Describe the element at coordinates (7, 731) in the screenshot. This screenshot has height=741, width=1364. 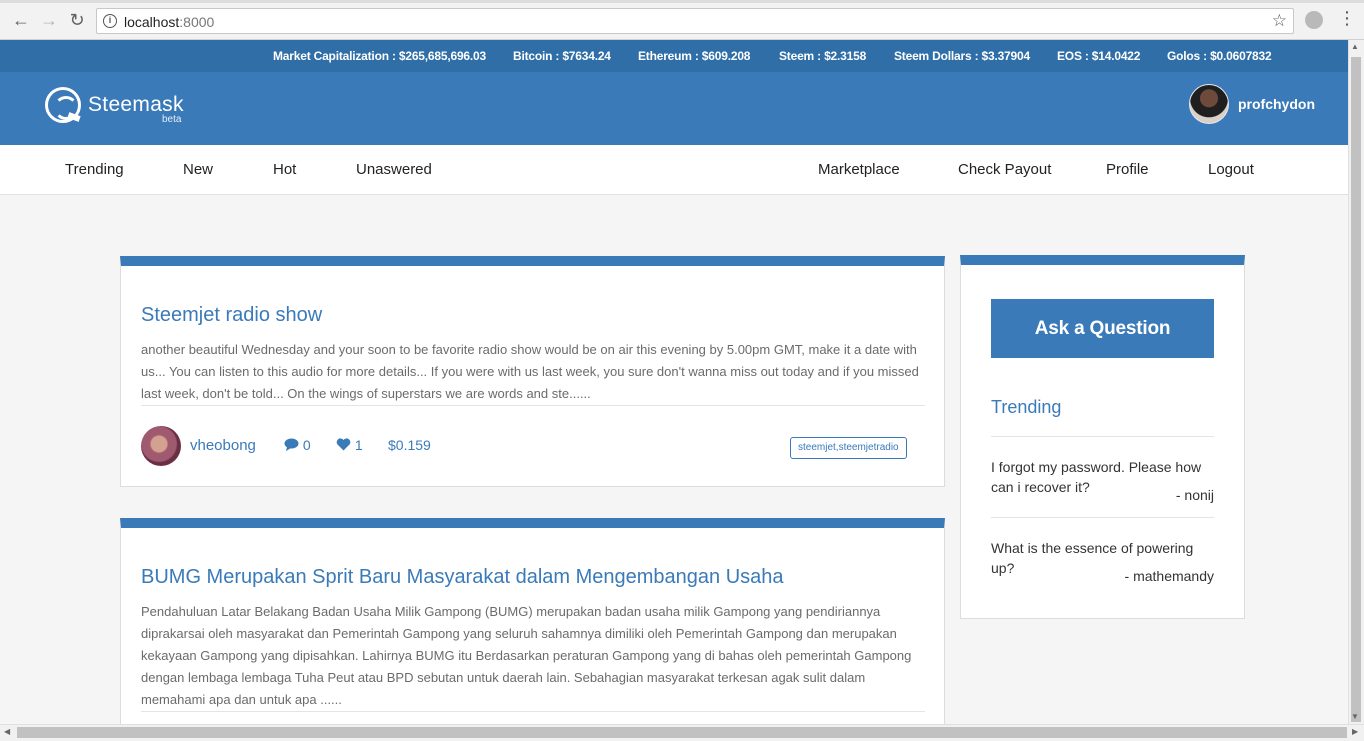
I see `scroll-left-icon: ◀` at that location.